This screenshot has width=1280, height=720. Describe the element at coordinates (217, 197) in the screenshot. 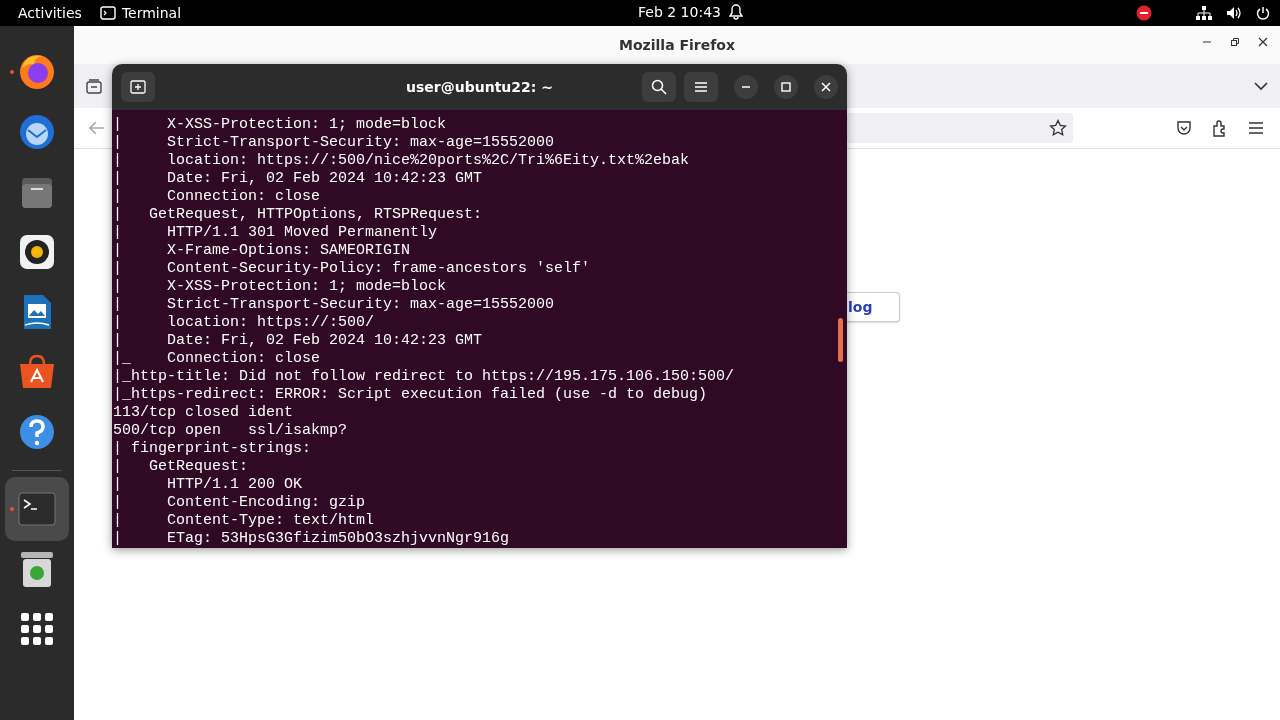

I see `terminal-line: | Connection: close` at that location.